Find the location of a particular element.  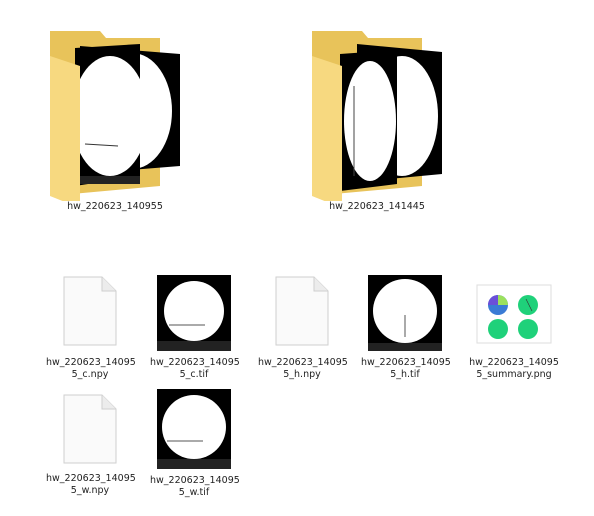

file-item: hw_220623_14095 5_c.tif is located at coordinates (195, 328).